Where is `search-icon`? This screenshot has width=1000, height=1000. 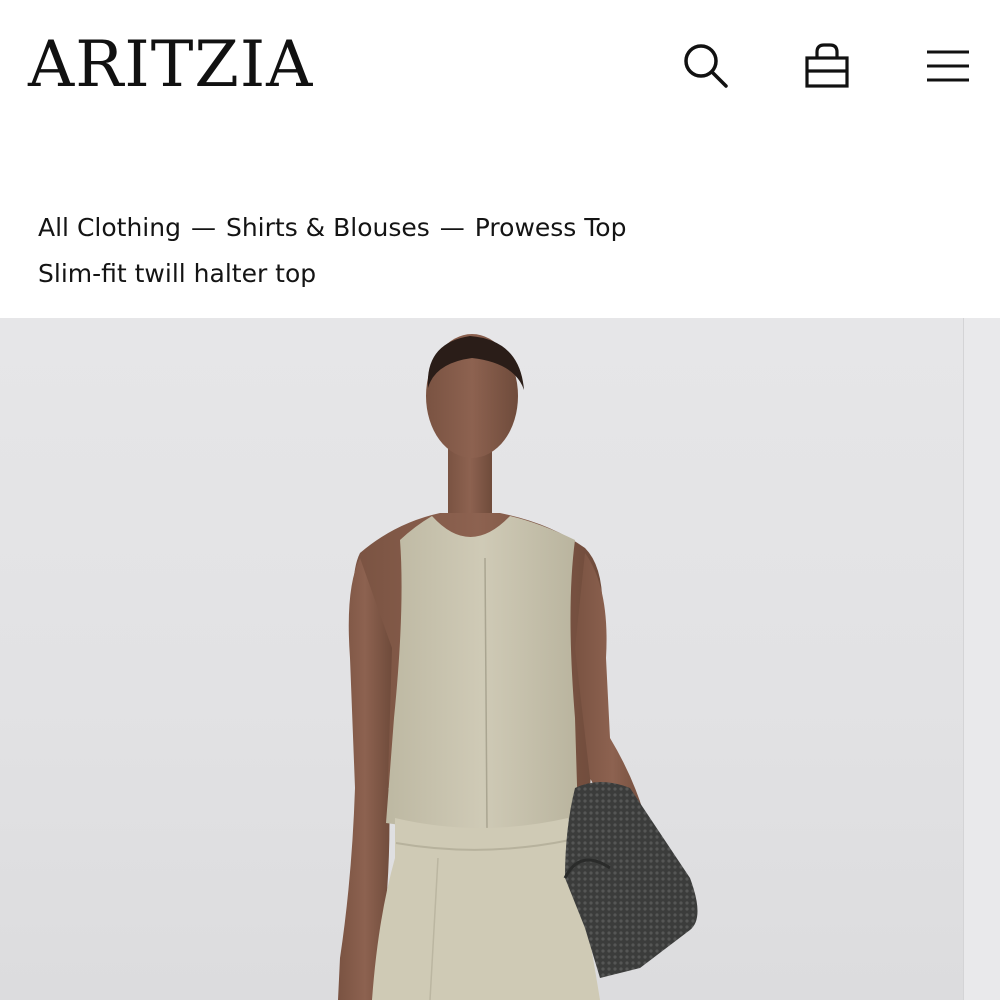
search-icon is located at coordinates (706, 66).